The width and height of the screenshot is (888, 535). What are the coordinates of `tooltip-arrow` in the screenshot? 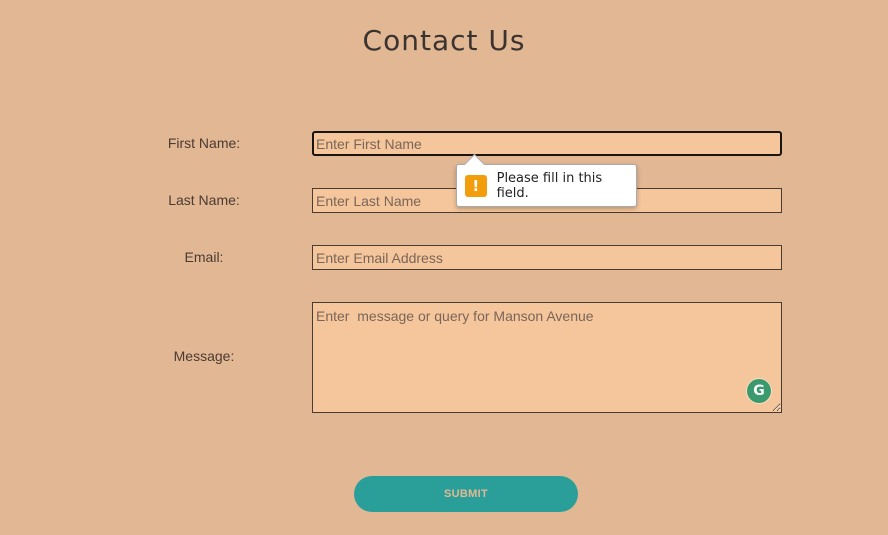 It's located at (474, 164).